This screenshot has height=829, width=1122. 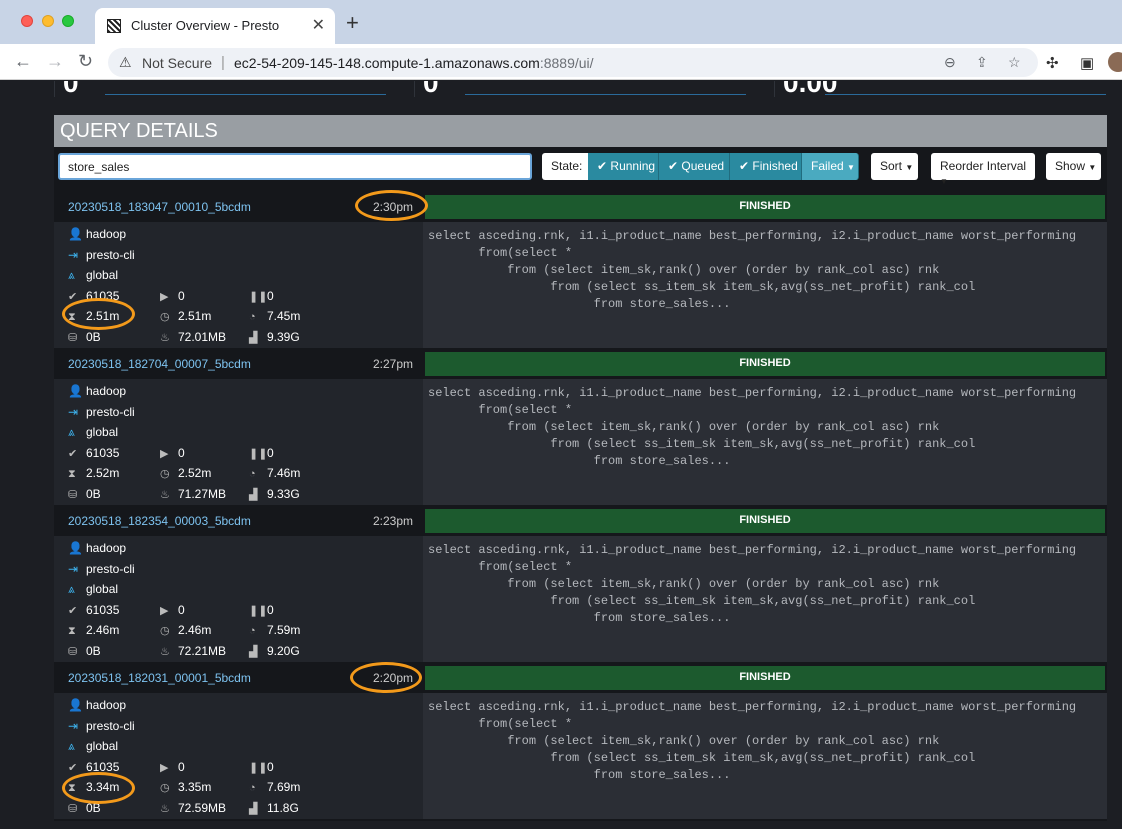 I want to click on current-memory: ⛁ 0B, so click(x=84, y=337).